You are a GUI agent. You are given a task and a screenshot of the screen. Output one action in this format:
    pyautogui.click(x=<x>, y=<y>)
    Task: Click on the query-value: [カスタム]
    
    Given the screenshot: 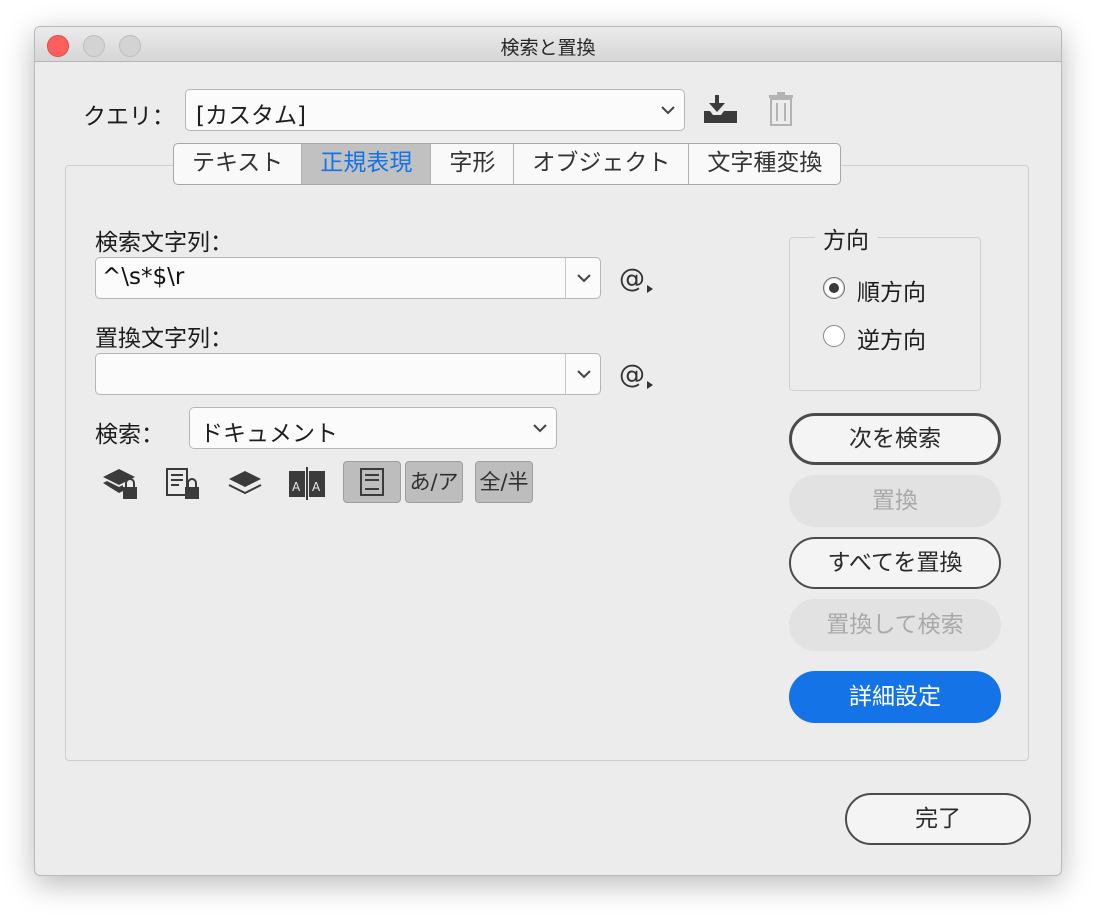 What is the action you would take?
    pyautogui.click(x=251, y=116)
    